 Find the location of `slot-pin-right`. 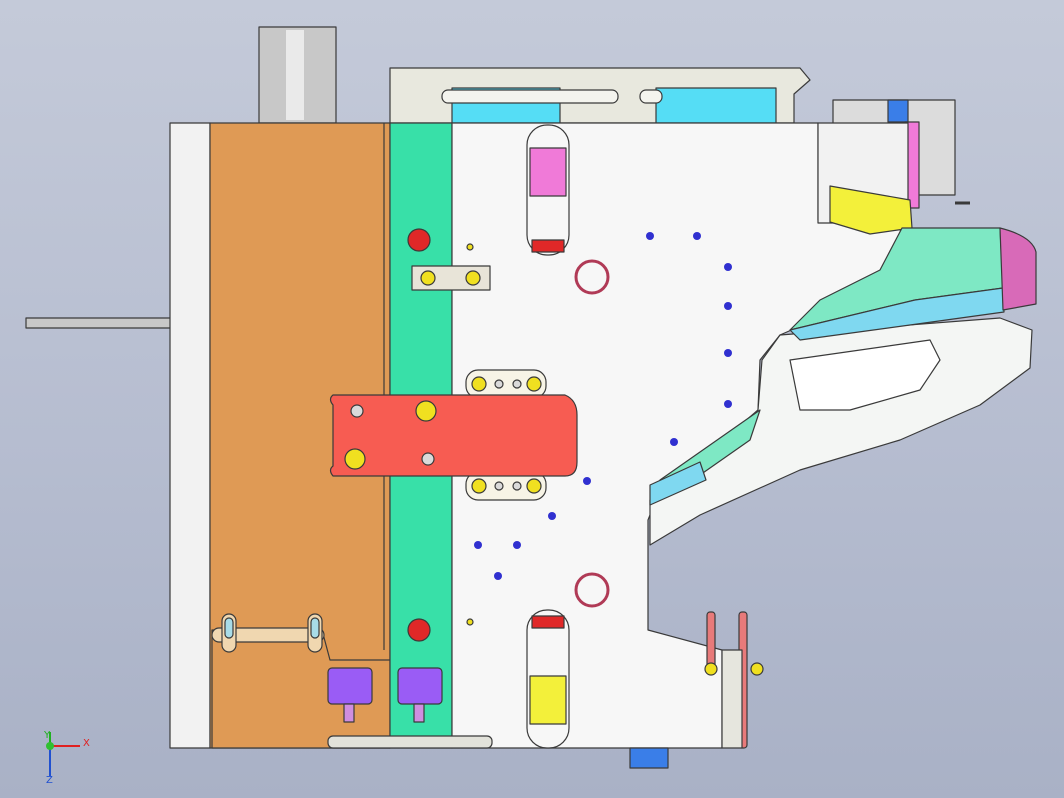

slot-pin-right is located at coordinates (315, 628).